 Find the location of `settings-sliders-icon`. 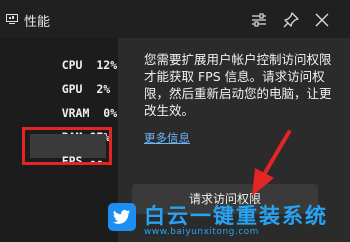

settings-sliders-icon is located at coordinates (259, 20).